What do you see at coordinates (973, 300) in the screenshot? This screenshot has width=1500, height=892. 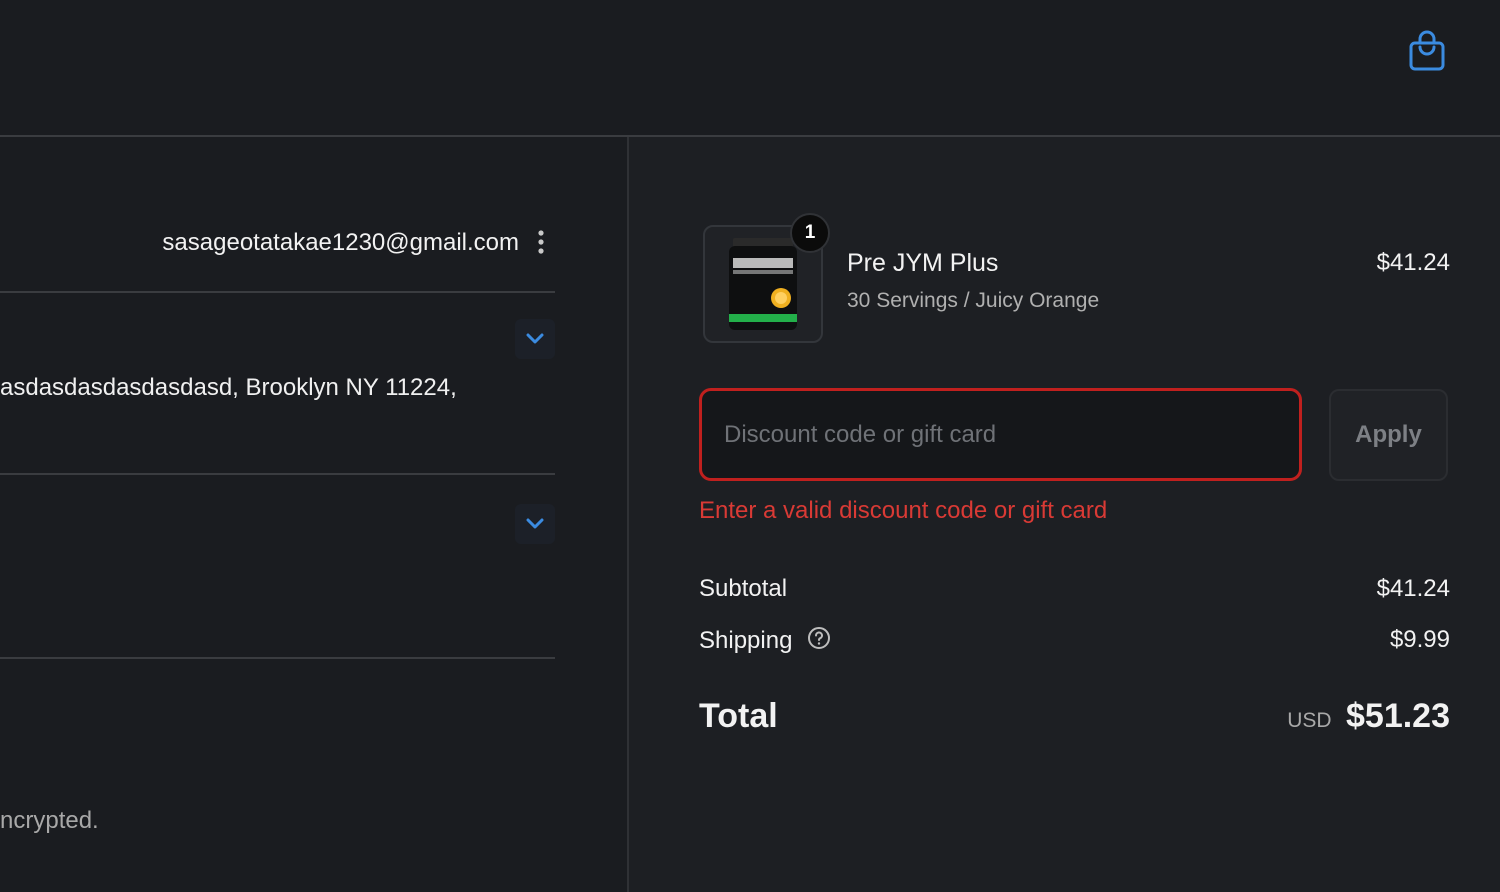 I see `product-variant: 30 Servings / Juicy Orange` at bounding box center [973, 300].